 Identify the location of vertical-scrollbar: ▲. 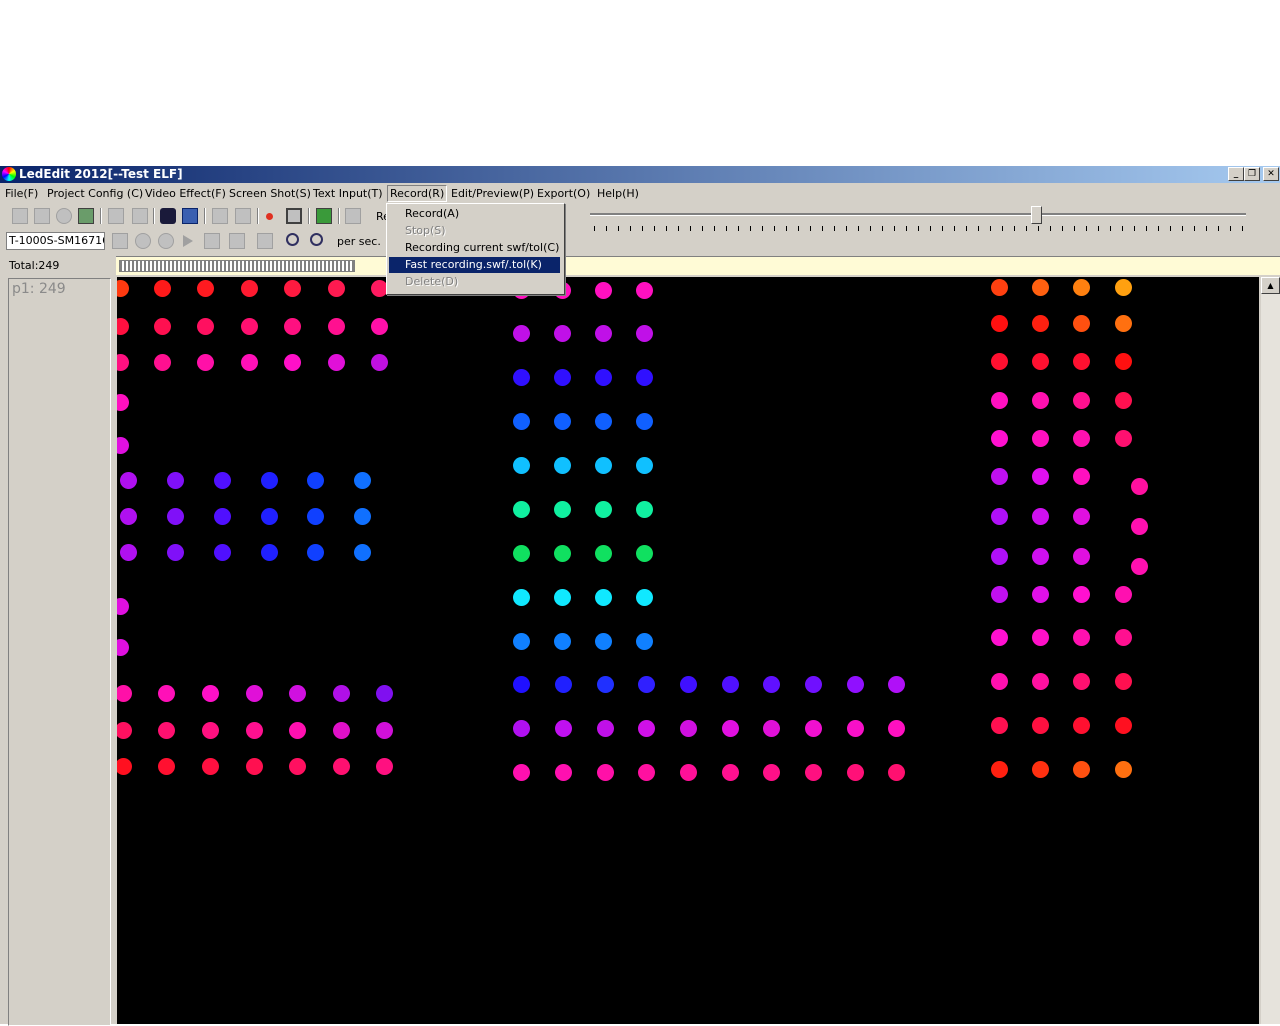
(1270, 650).